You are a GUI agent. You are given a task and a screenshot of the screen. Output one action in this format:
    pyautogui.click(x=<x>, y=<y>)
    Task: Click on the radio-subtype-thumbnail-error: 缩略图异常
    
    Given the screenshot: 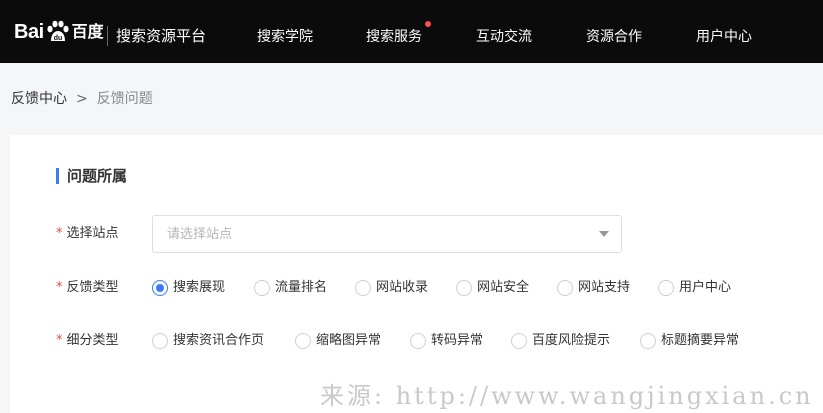 What is the action you would take?
    pyautogui.click(x=338, y=341)
    